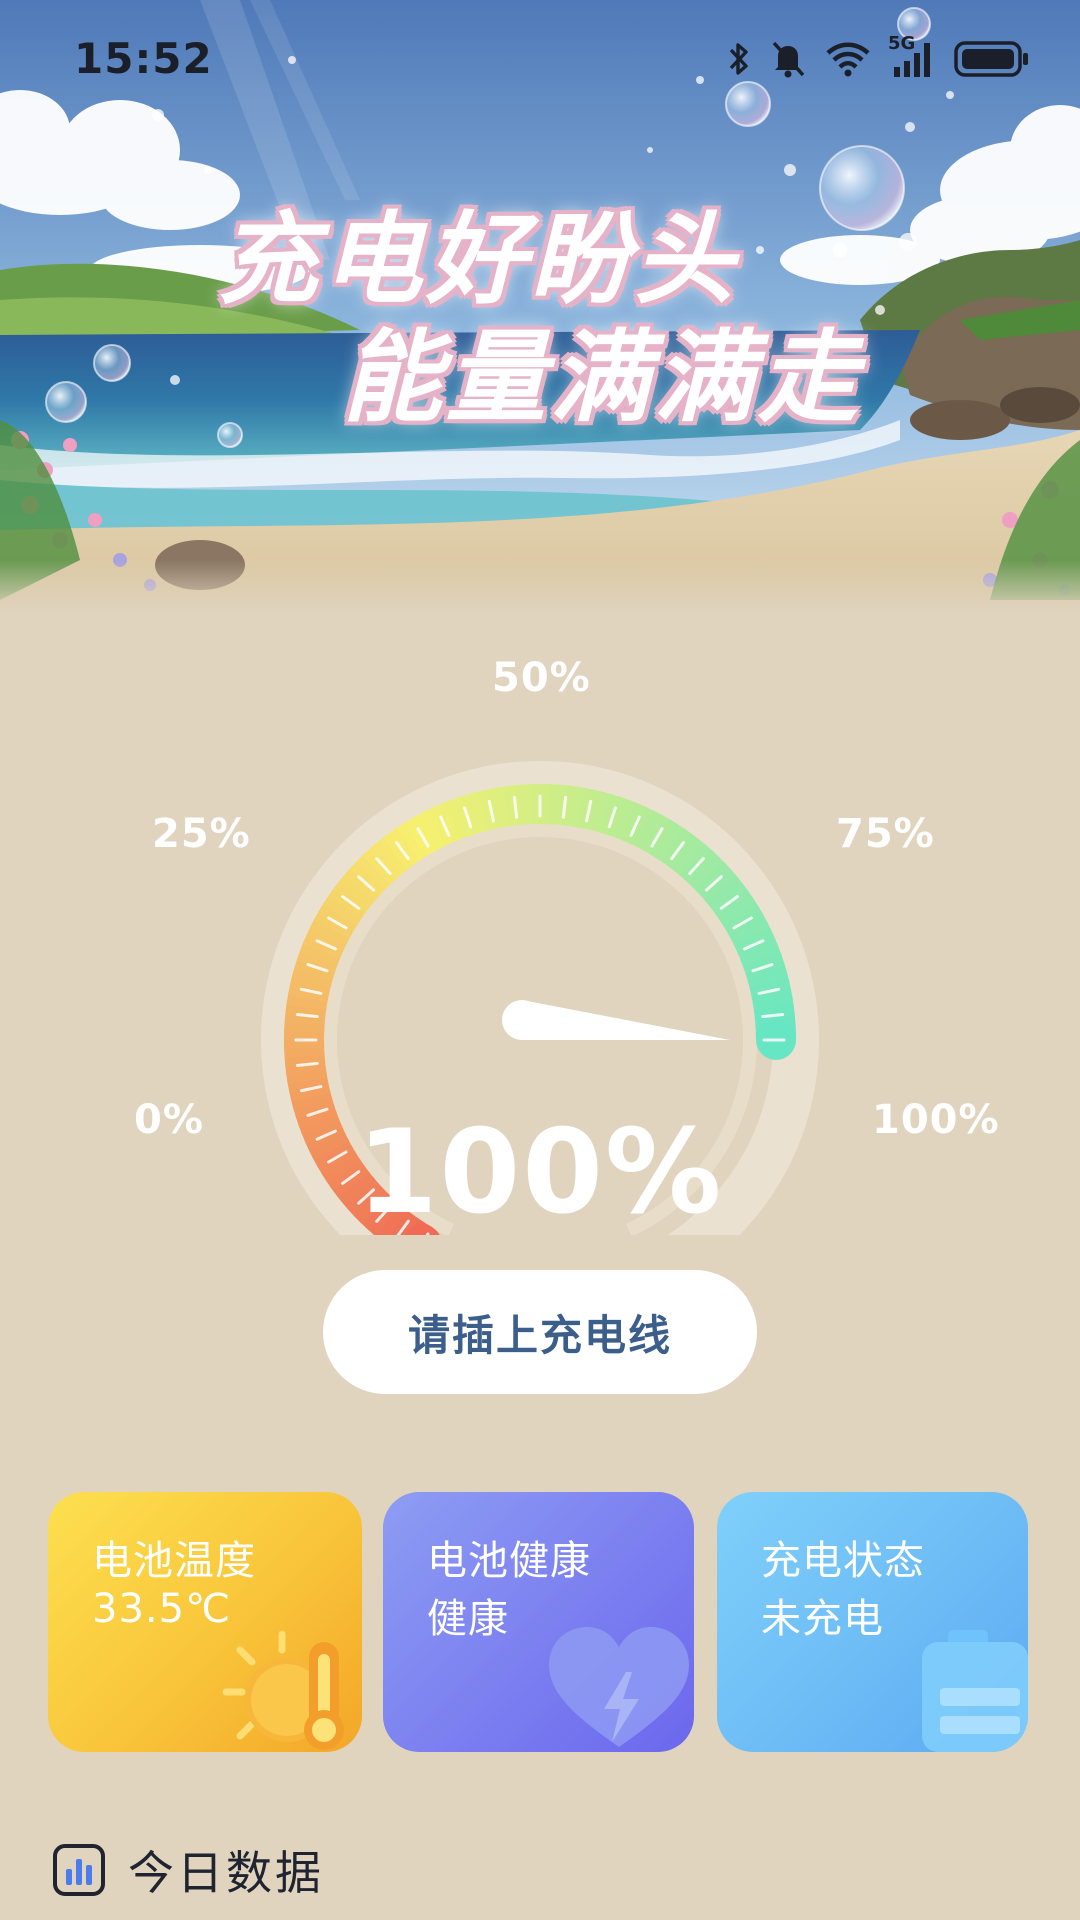 The height and width of the screenshot is (1920, 1080). I want to click on plug-in-charger-button: 请插上充电线, so click(540, 1332).